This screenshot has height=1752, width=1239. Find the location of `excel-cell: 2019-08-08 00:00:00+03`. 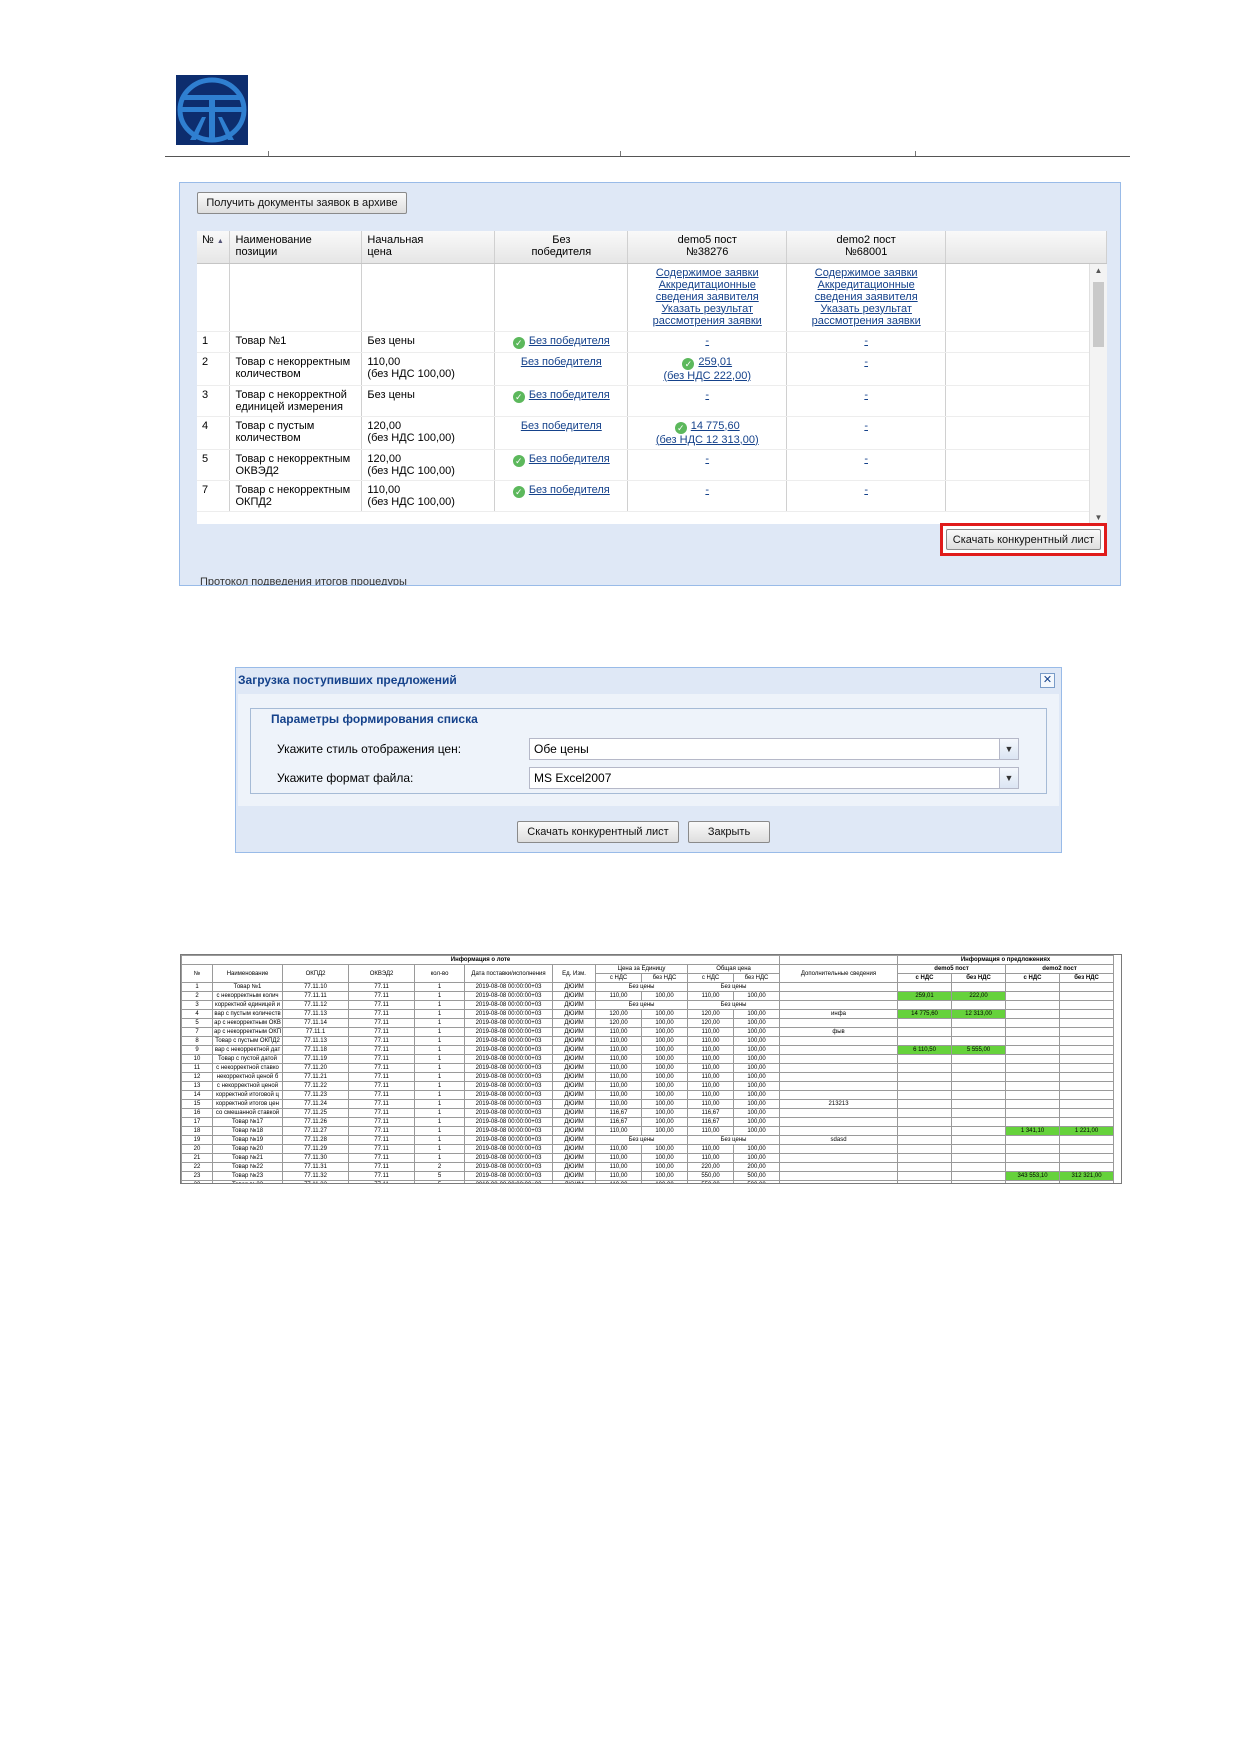

excel-cell: 2019-08-08 00:00:00+03 is located at coordinates (509, 1131).